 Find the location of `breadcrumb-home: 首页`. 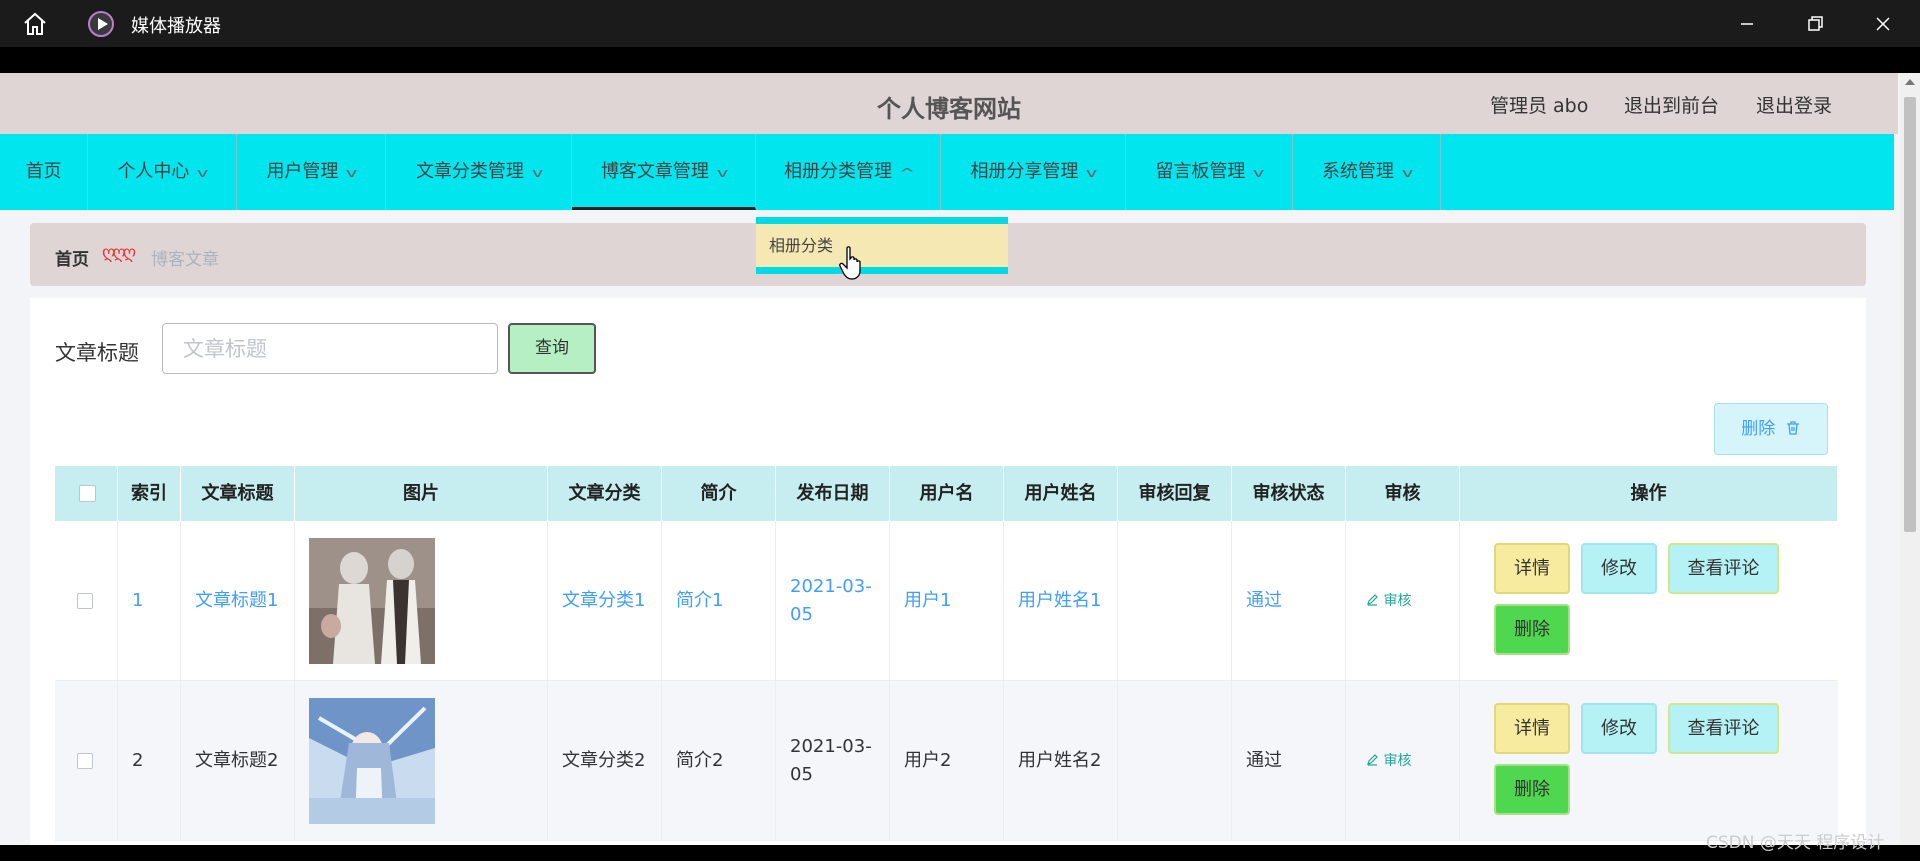

breadcrumb-home: 首页 is located at coordinates (72, 257).